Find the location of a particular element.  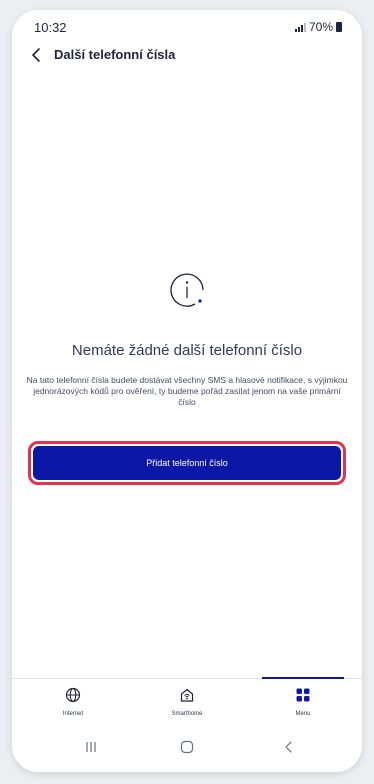

home-icon is located at coordinates (187, 747).